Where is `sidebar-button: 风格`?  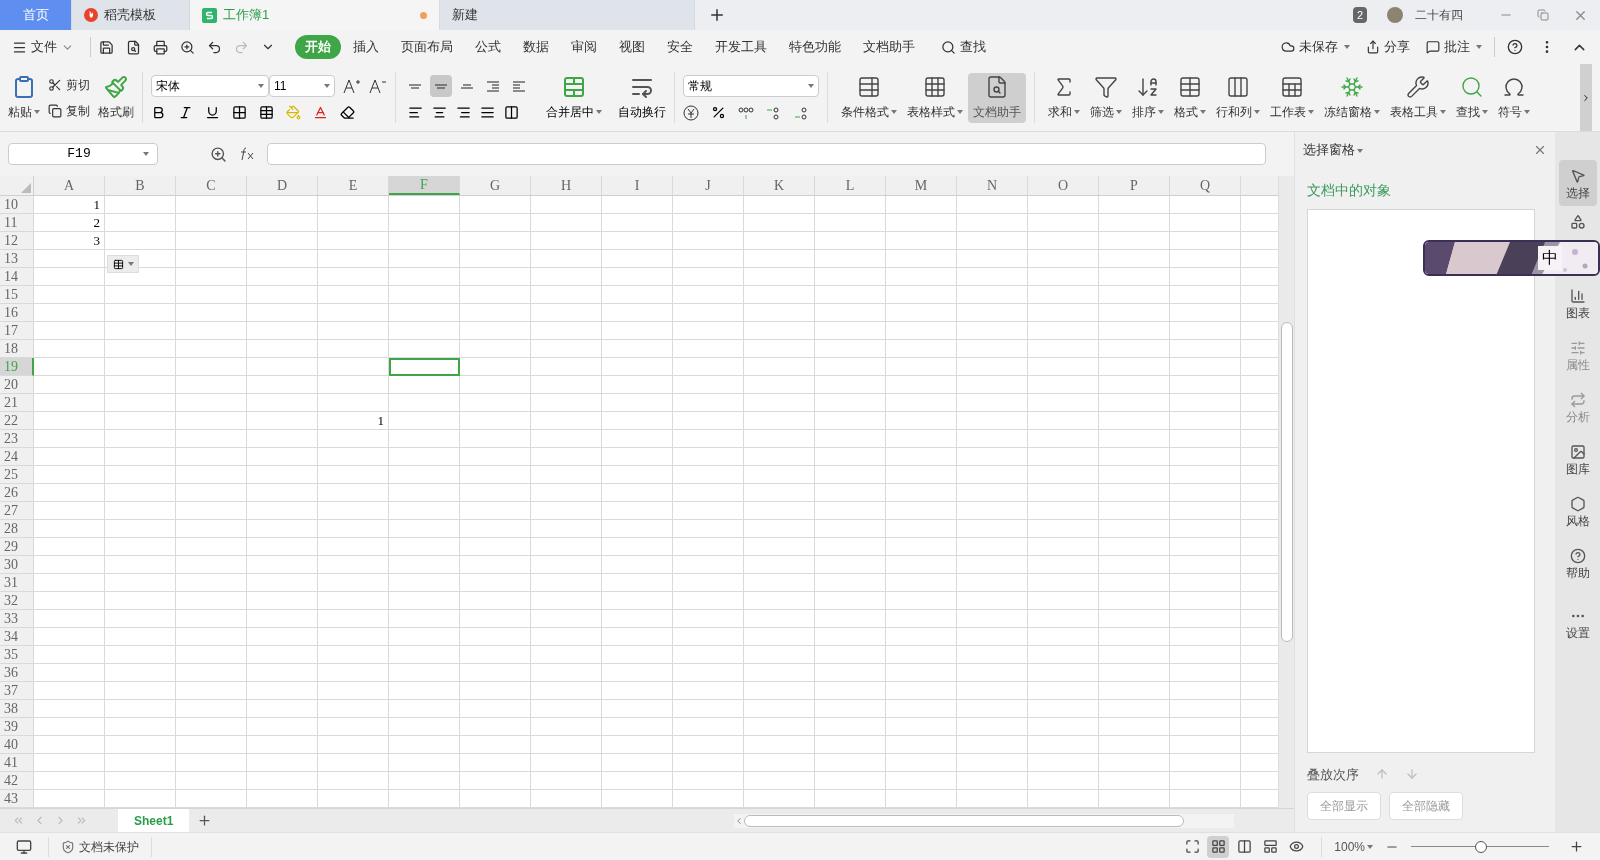 sidebar-button: 风格 is located at coordinates (1577, 511).